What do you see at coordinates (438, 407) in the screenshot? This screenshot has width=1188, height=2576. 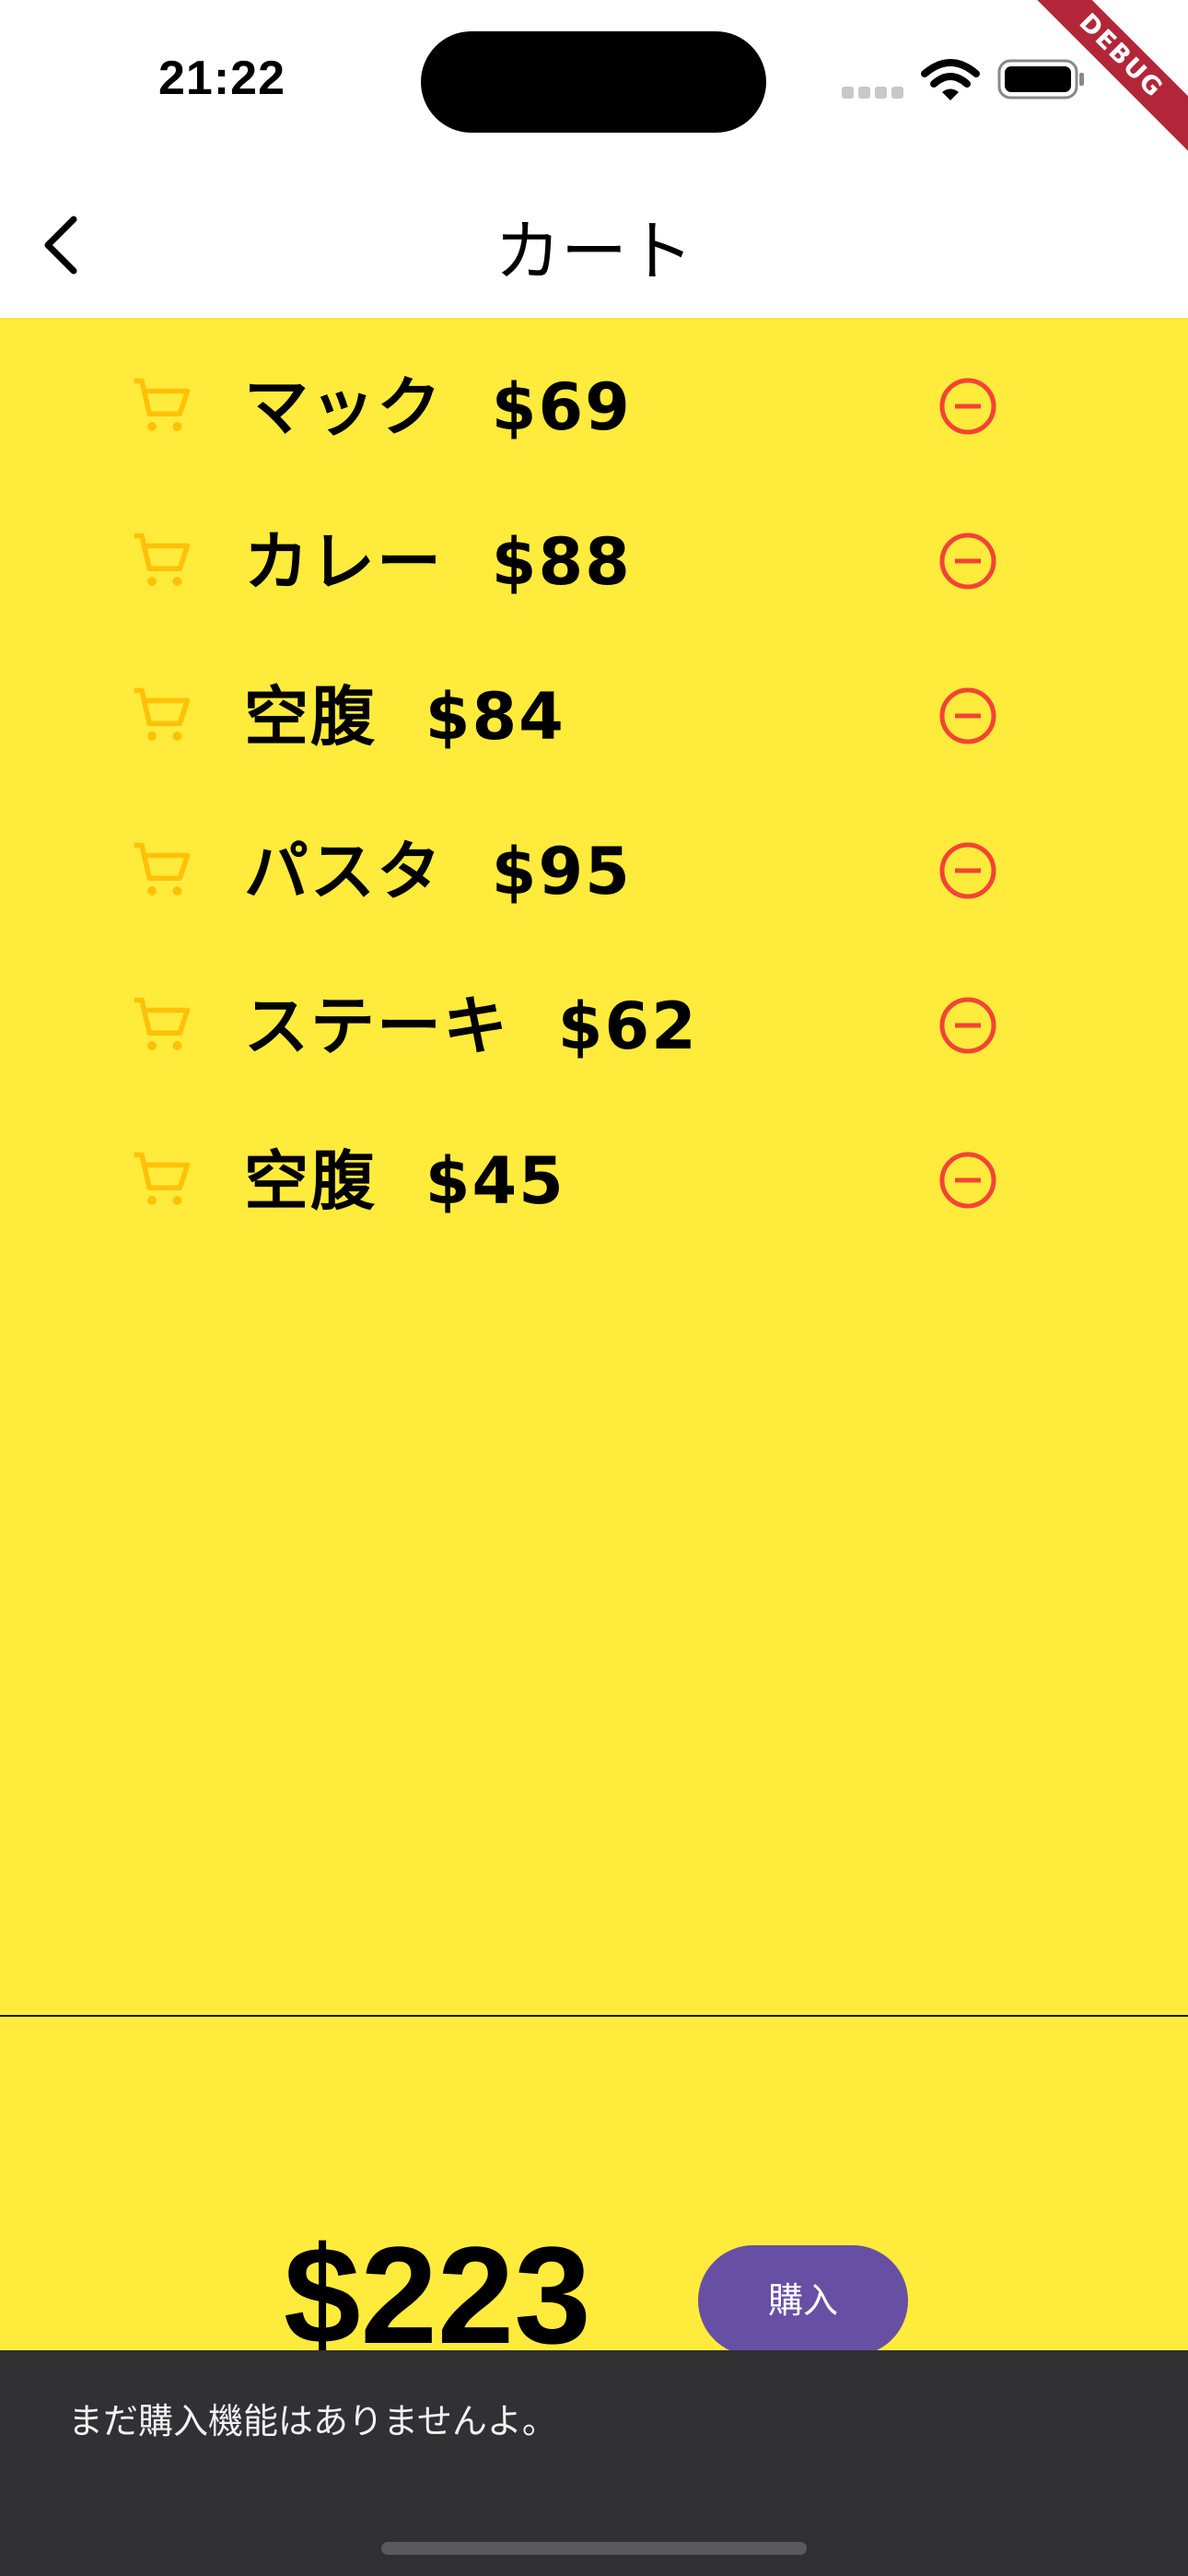 I see `cart-item-label: マック $69` at bounding box center [438, 407].